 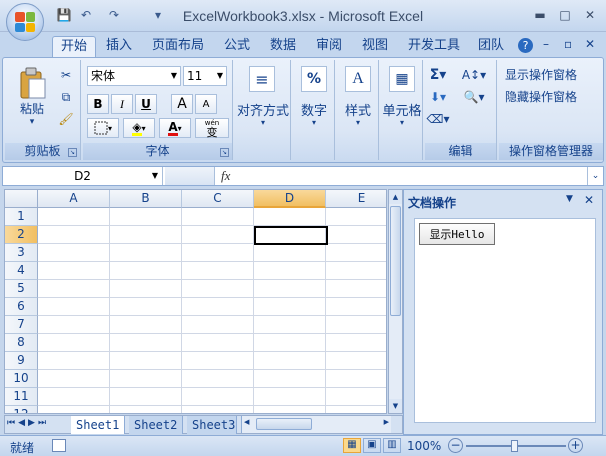 I want to click on tab-page-layout: 页面布局, so click(x=178, y=47).